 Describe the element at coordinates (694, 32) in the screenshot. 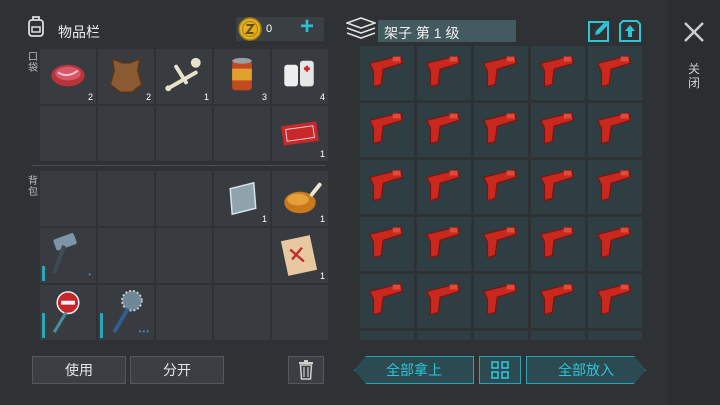

I see `close-icon` at that location.